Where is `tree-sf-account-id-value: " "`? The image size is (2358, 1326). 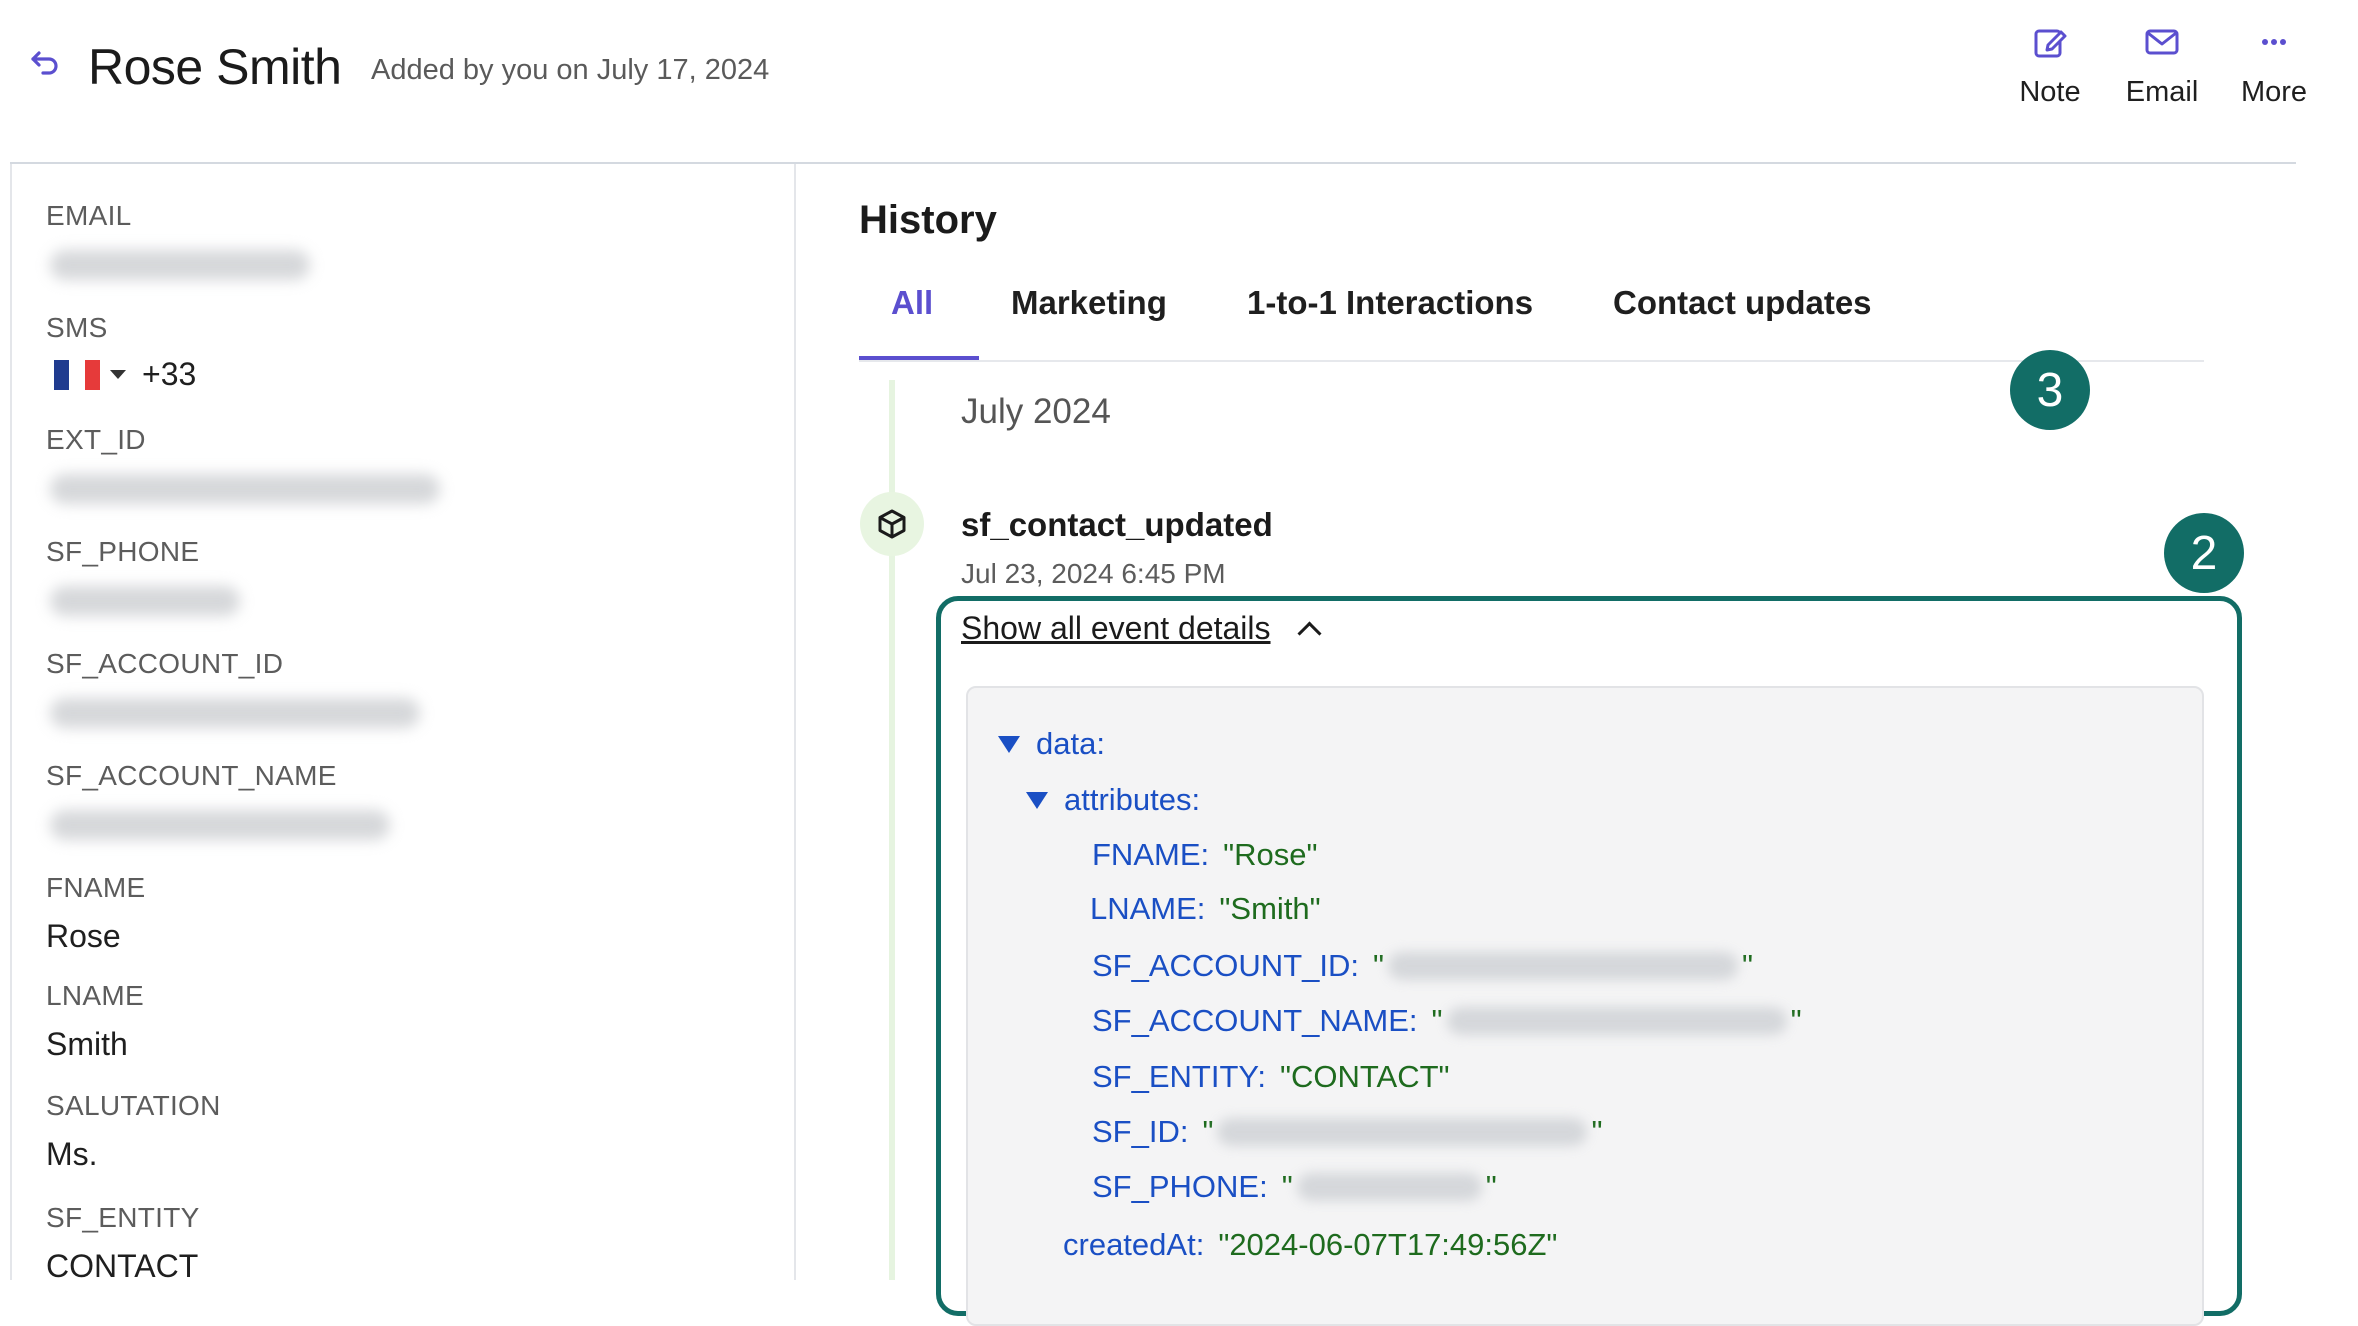
tree-sf-account-id-value: " " is located at coordinates (1563, 965).